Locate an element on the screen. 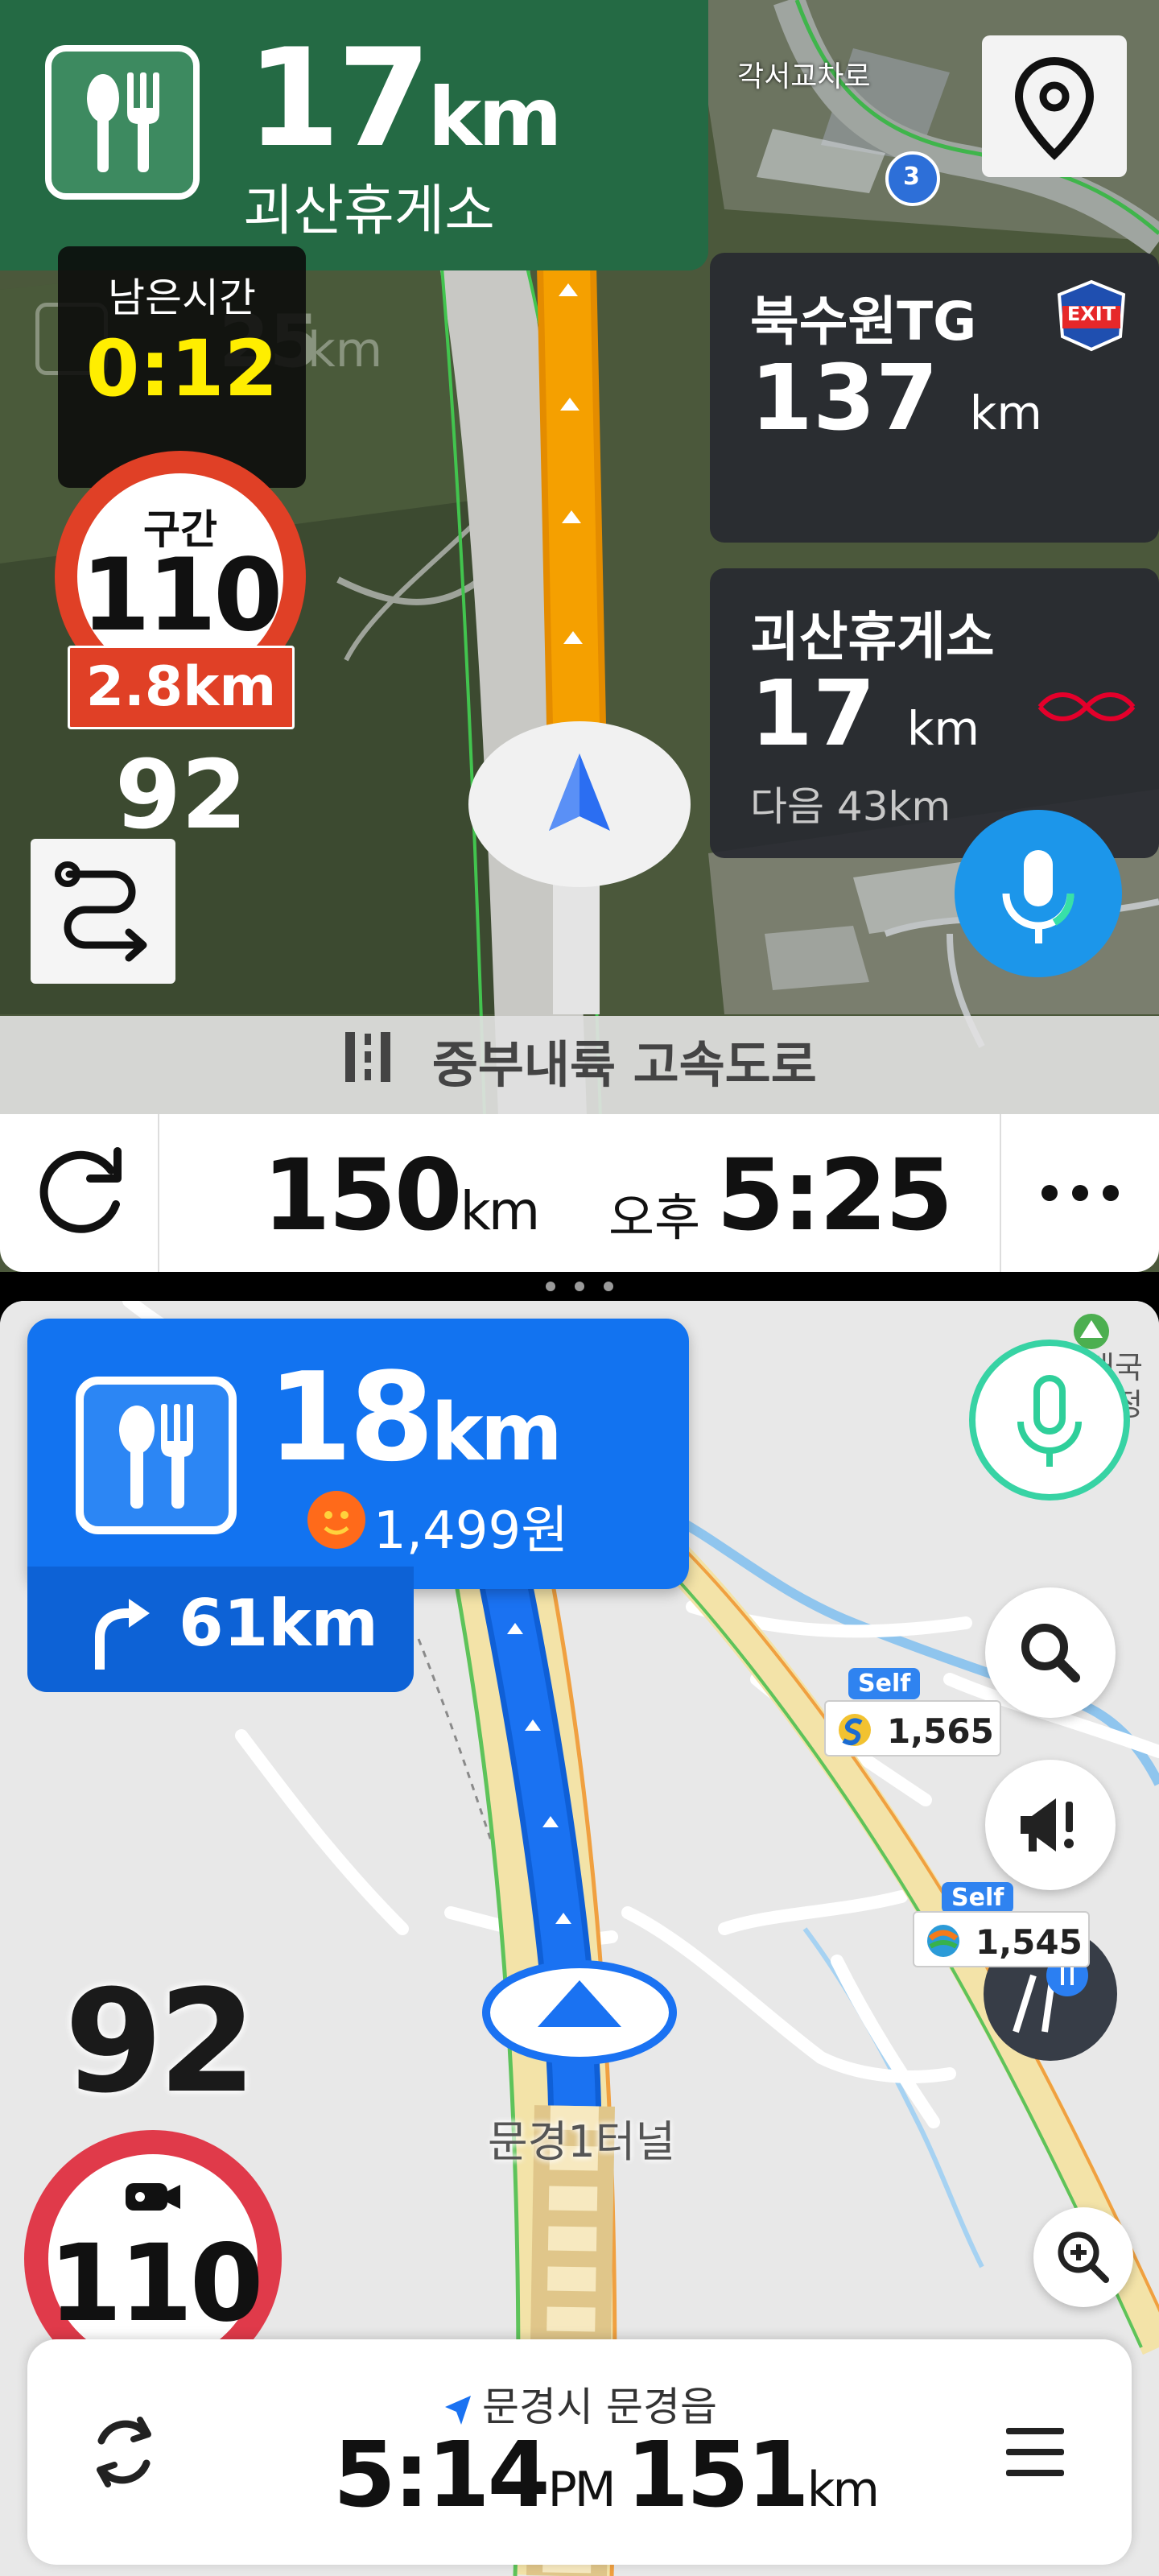  refresh-icon is located at coordinates (80, 1190).